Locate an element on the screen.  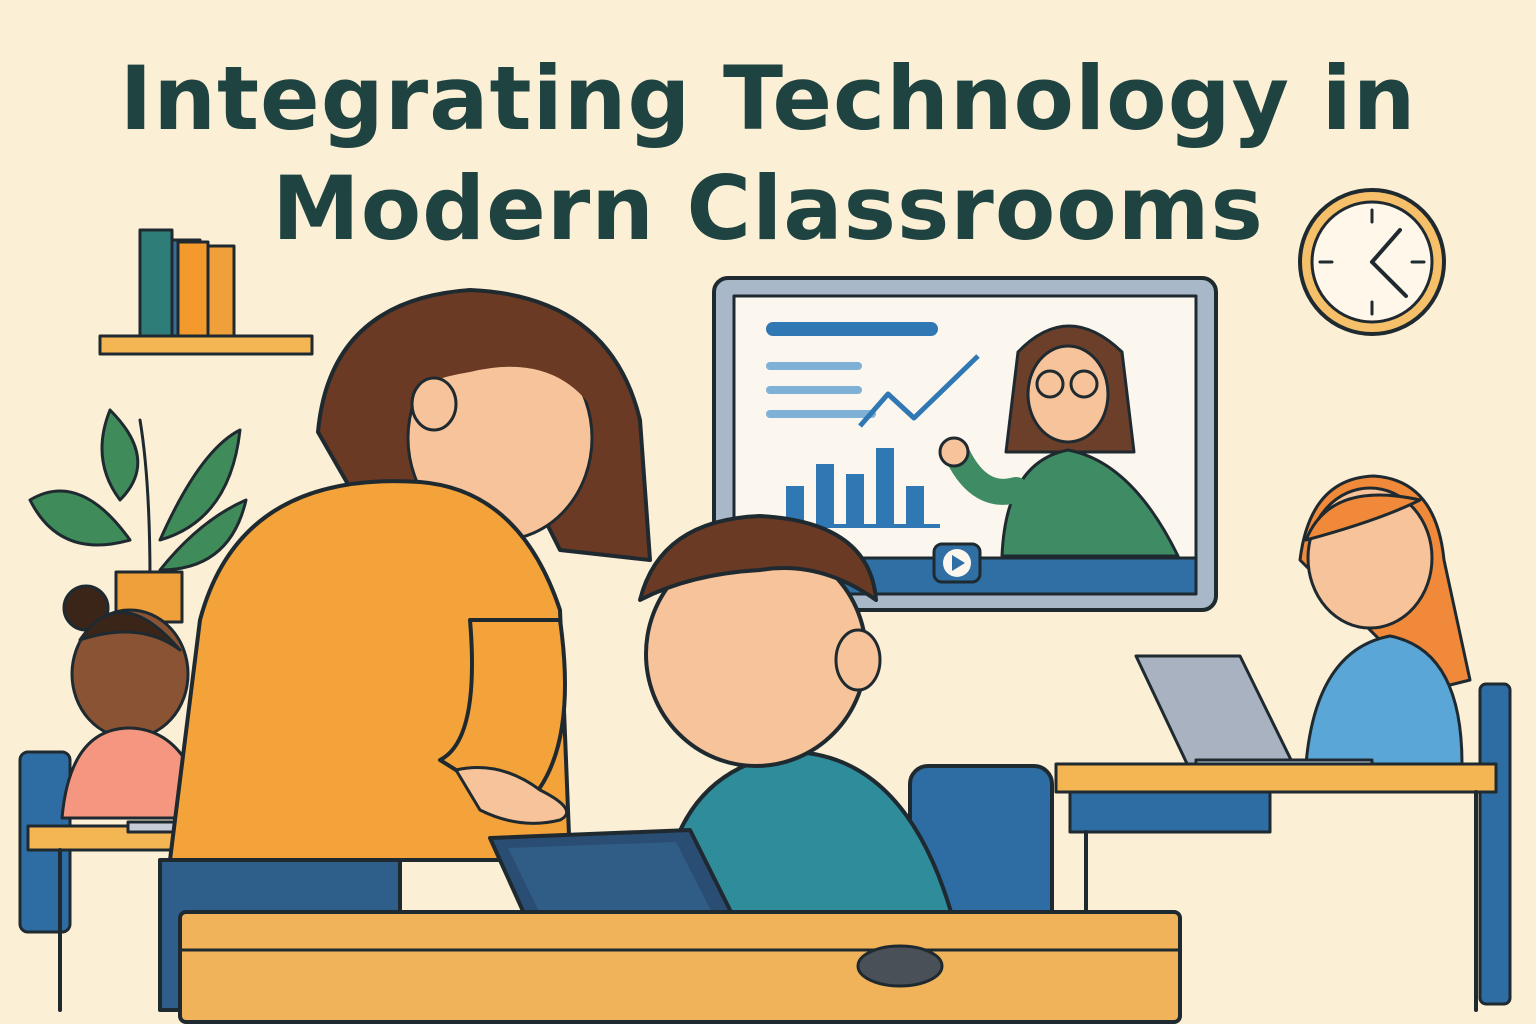
play-icon is located at coordinates (957, 563).